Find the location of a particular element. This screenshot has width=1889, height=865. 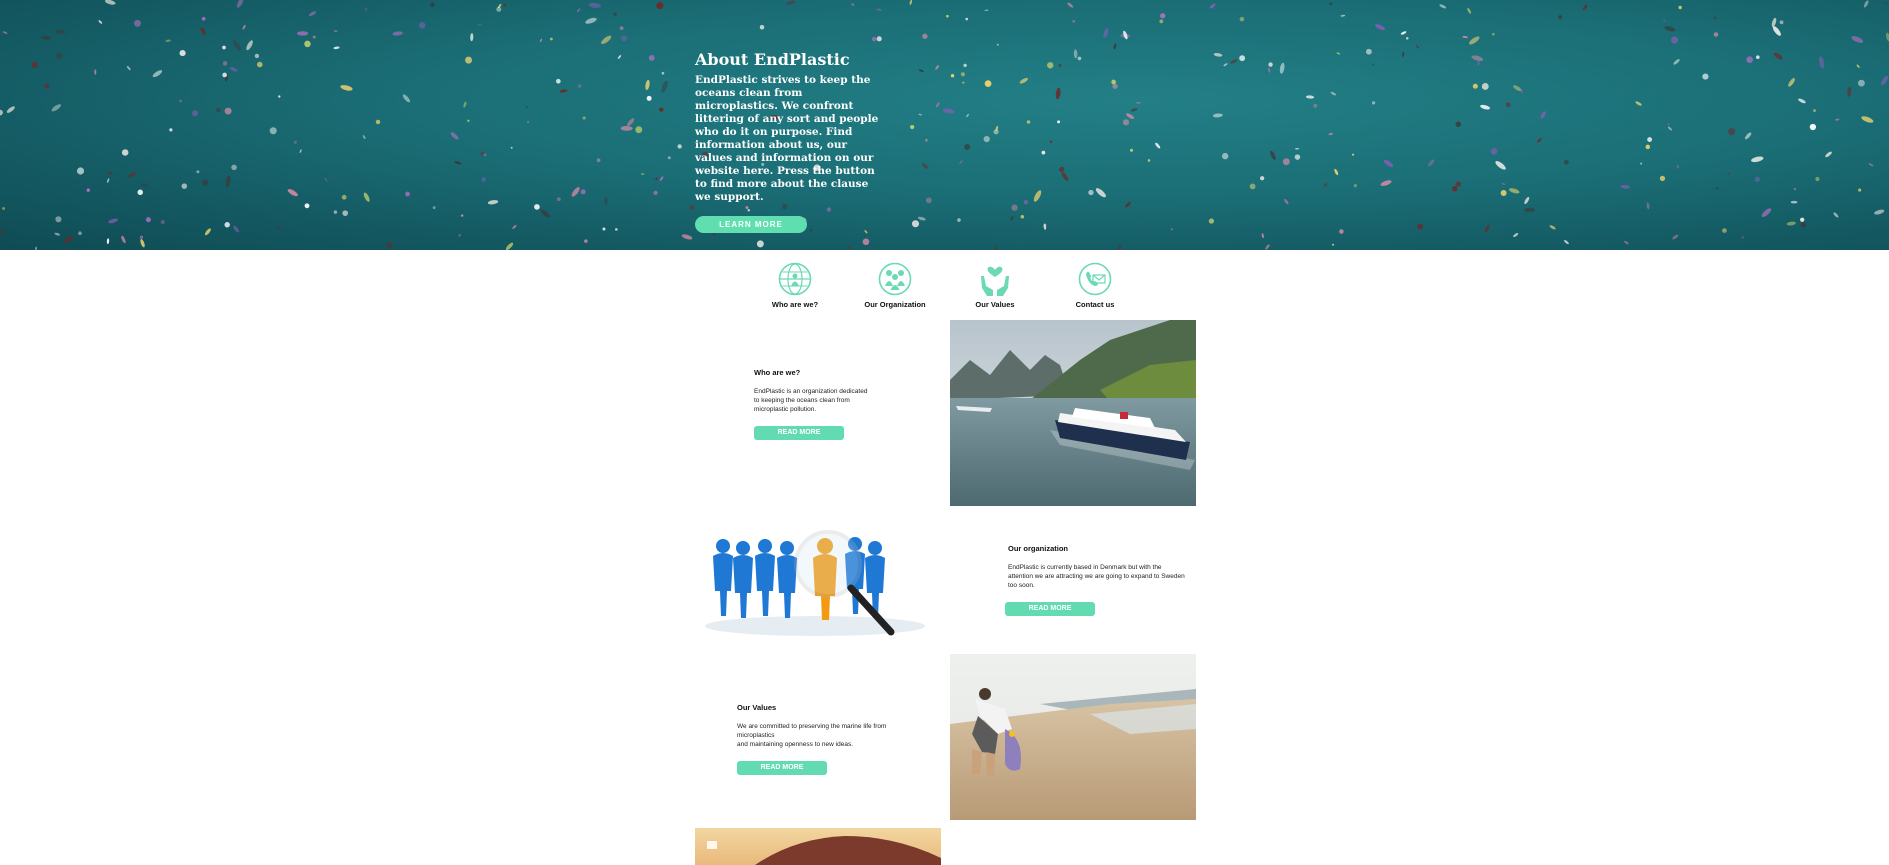

section-title-our-values: Our Values is located at coordinates (757, 707).